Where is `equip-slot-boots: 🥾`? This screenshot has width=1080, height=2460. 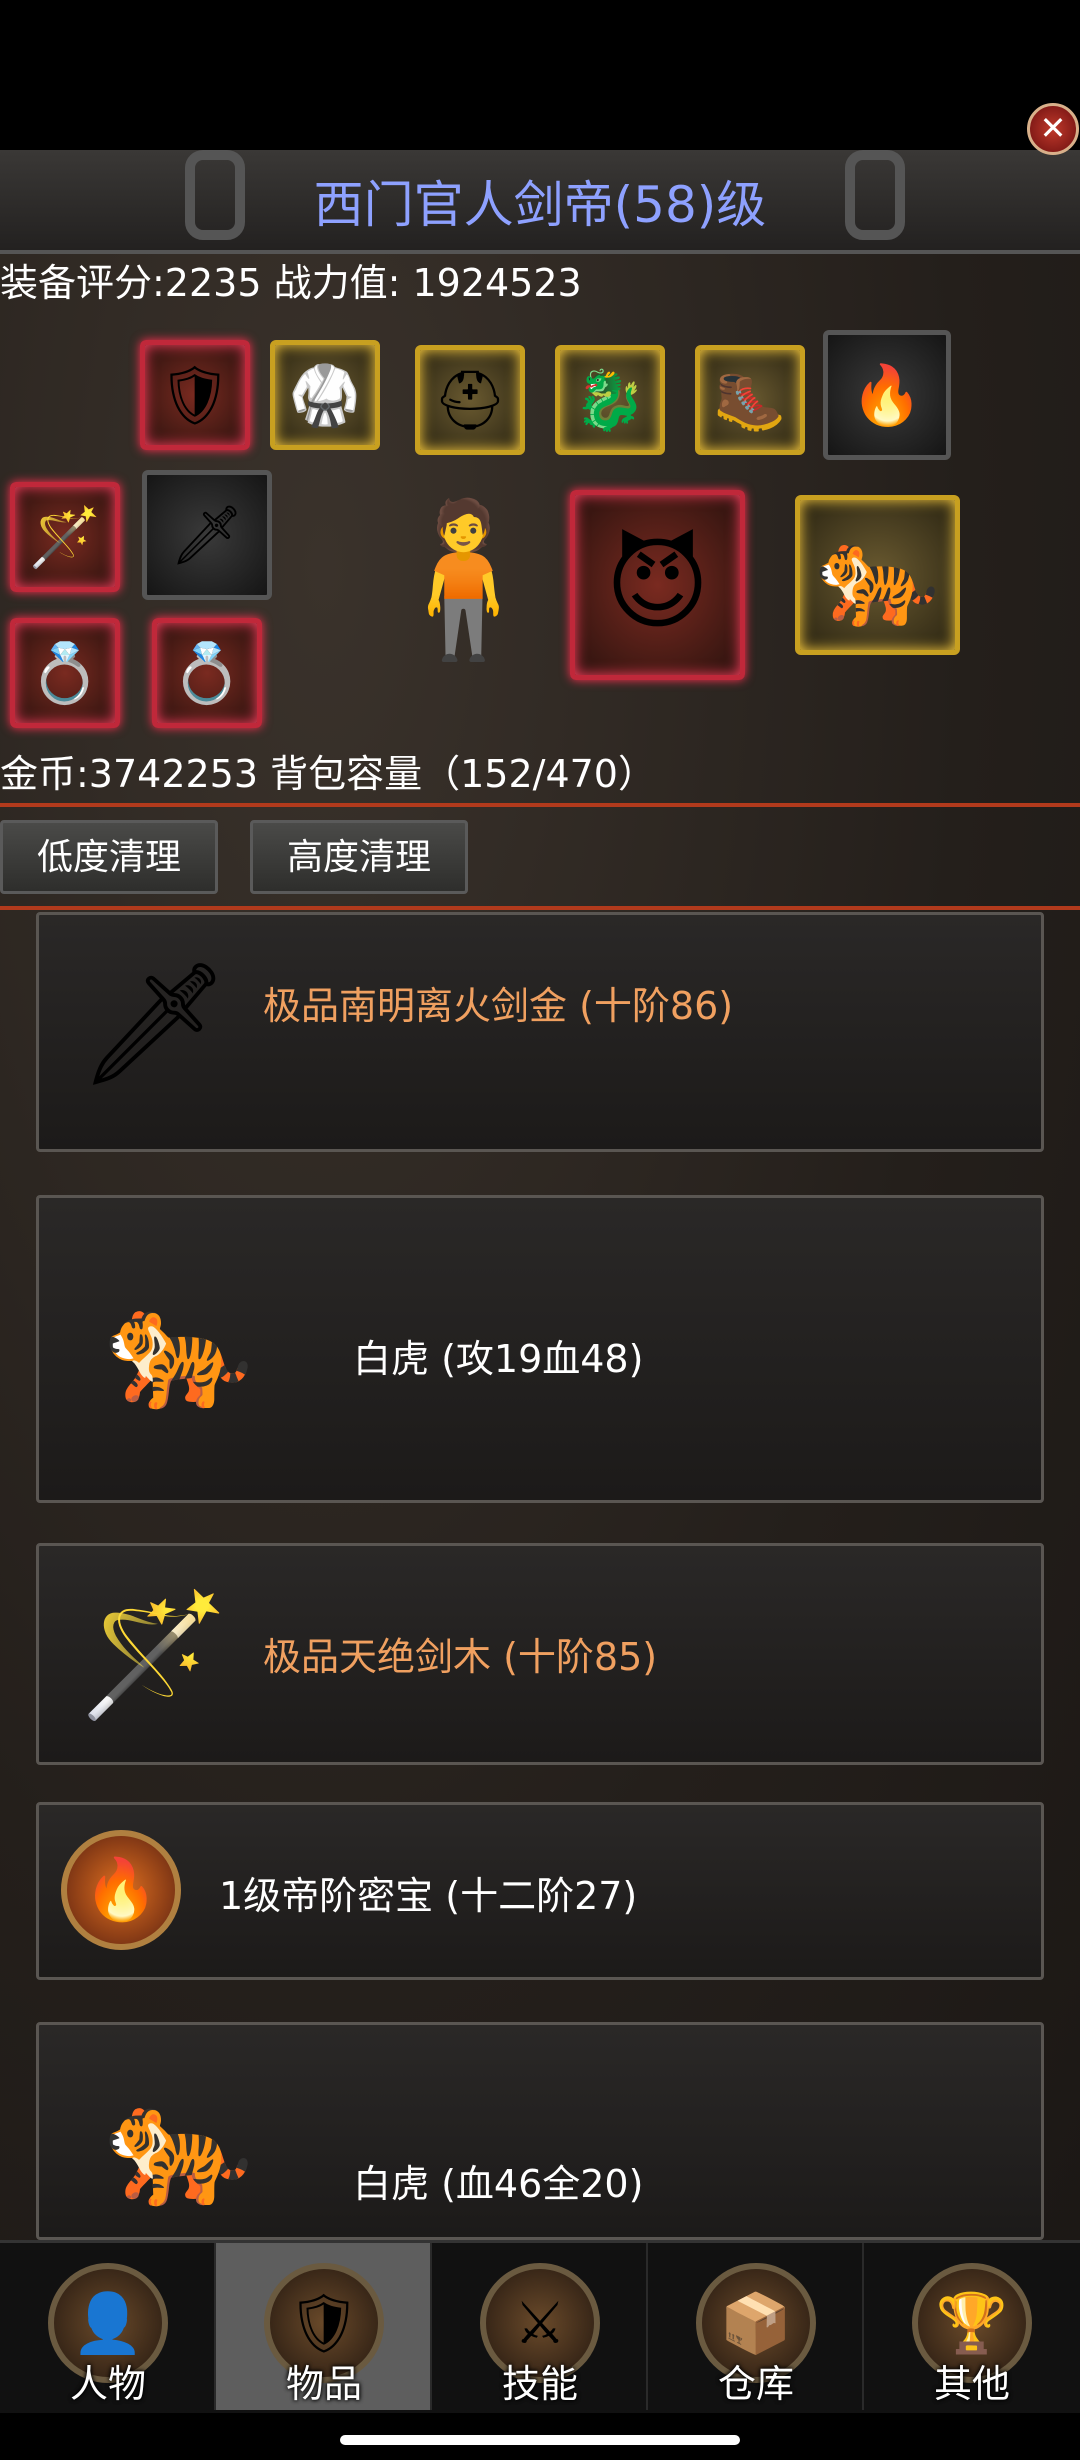 equip-slot-boots: 🥾 is located at coordinates (750, 400).